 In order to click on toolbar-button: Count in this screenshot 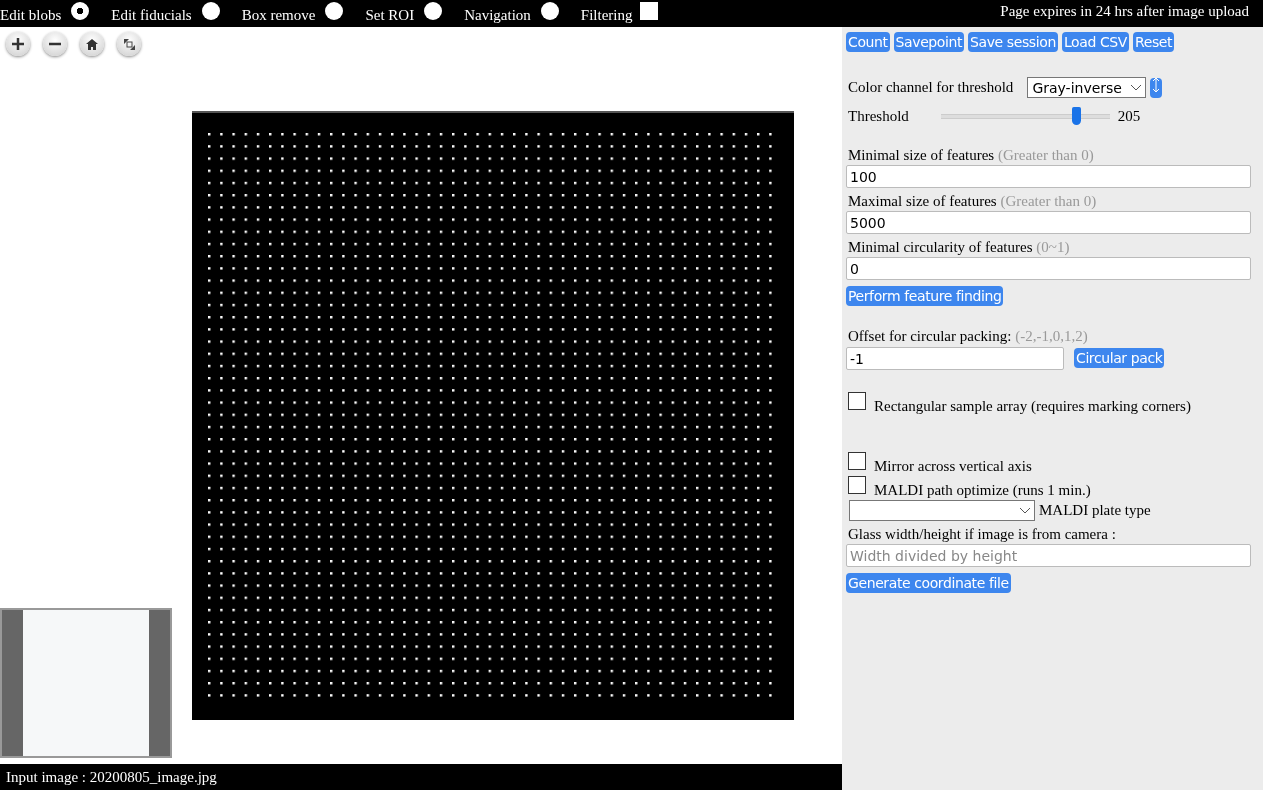, I will do `click(868, 42)`.